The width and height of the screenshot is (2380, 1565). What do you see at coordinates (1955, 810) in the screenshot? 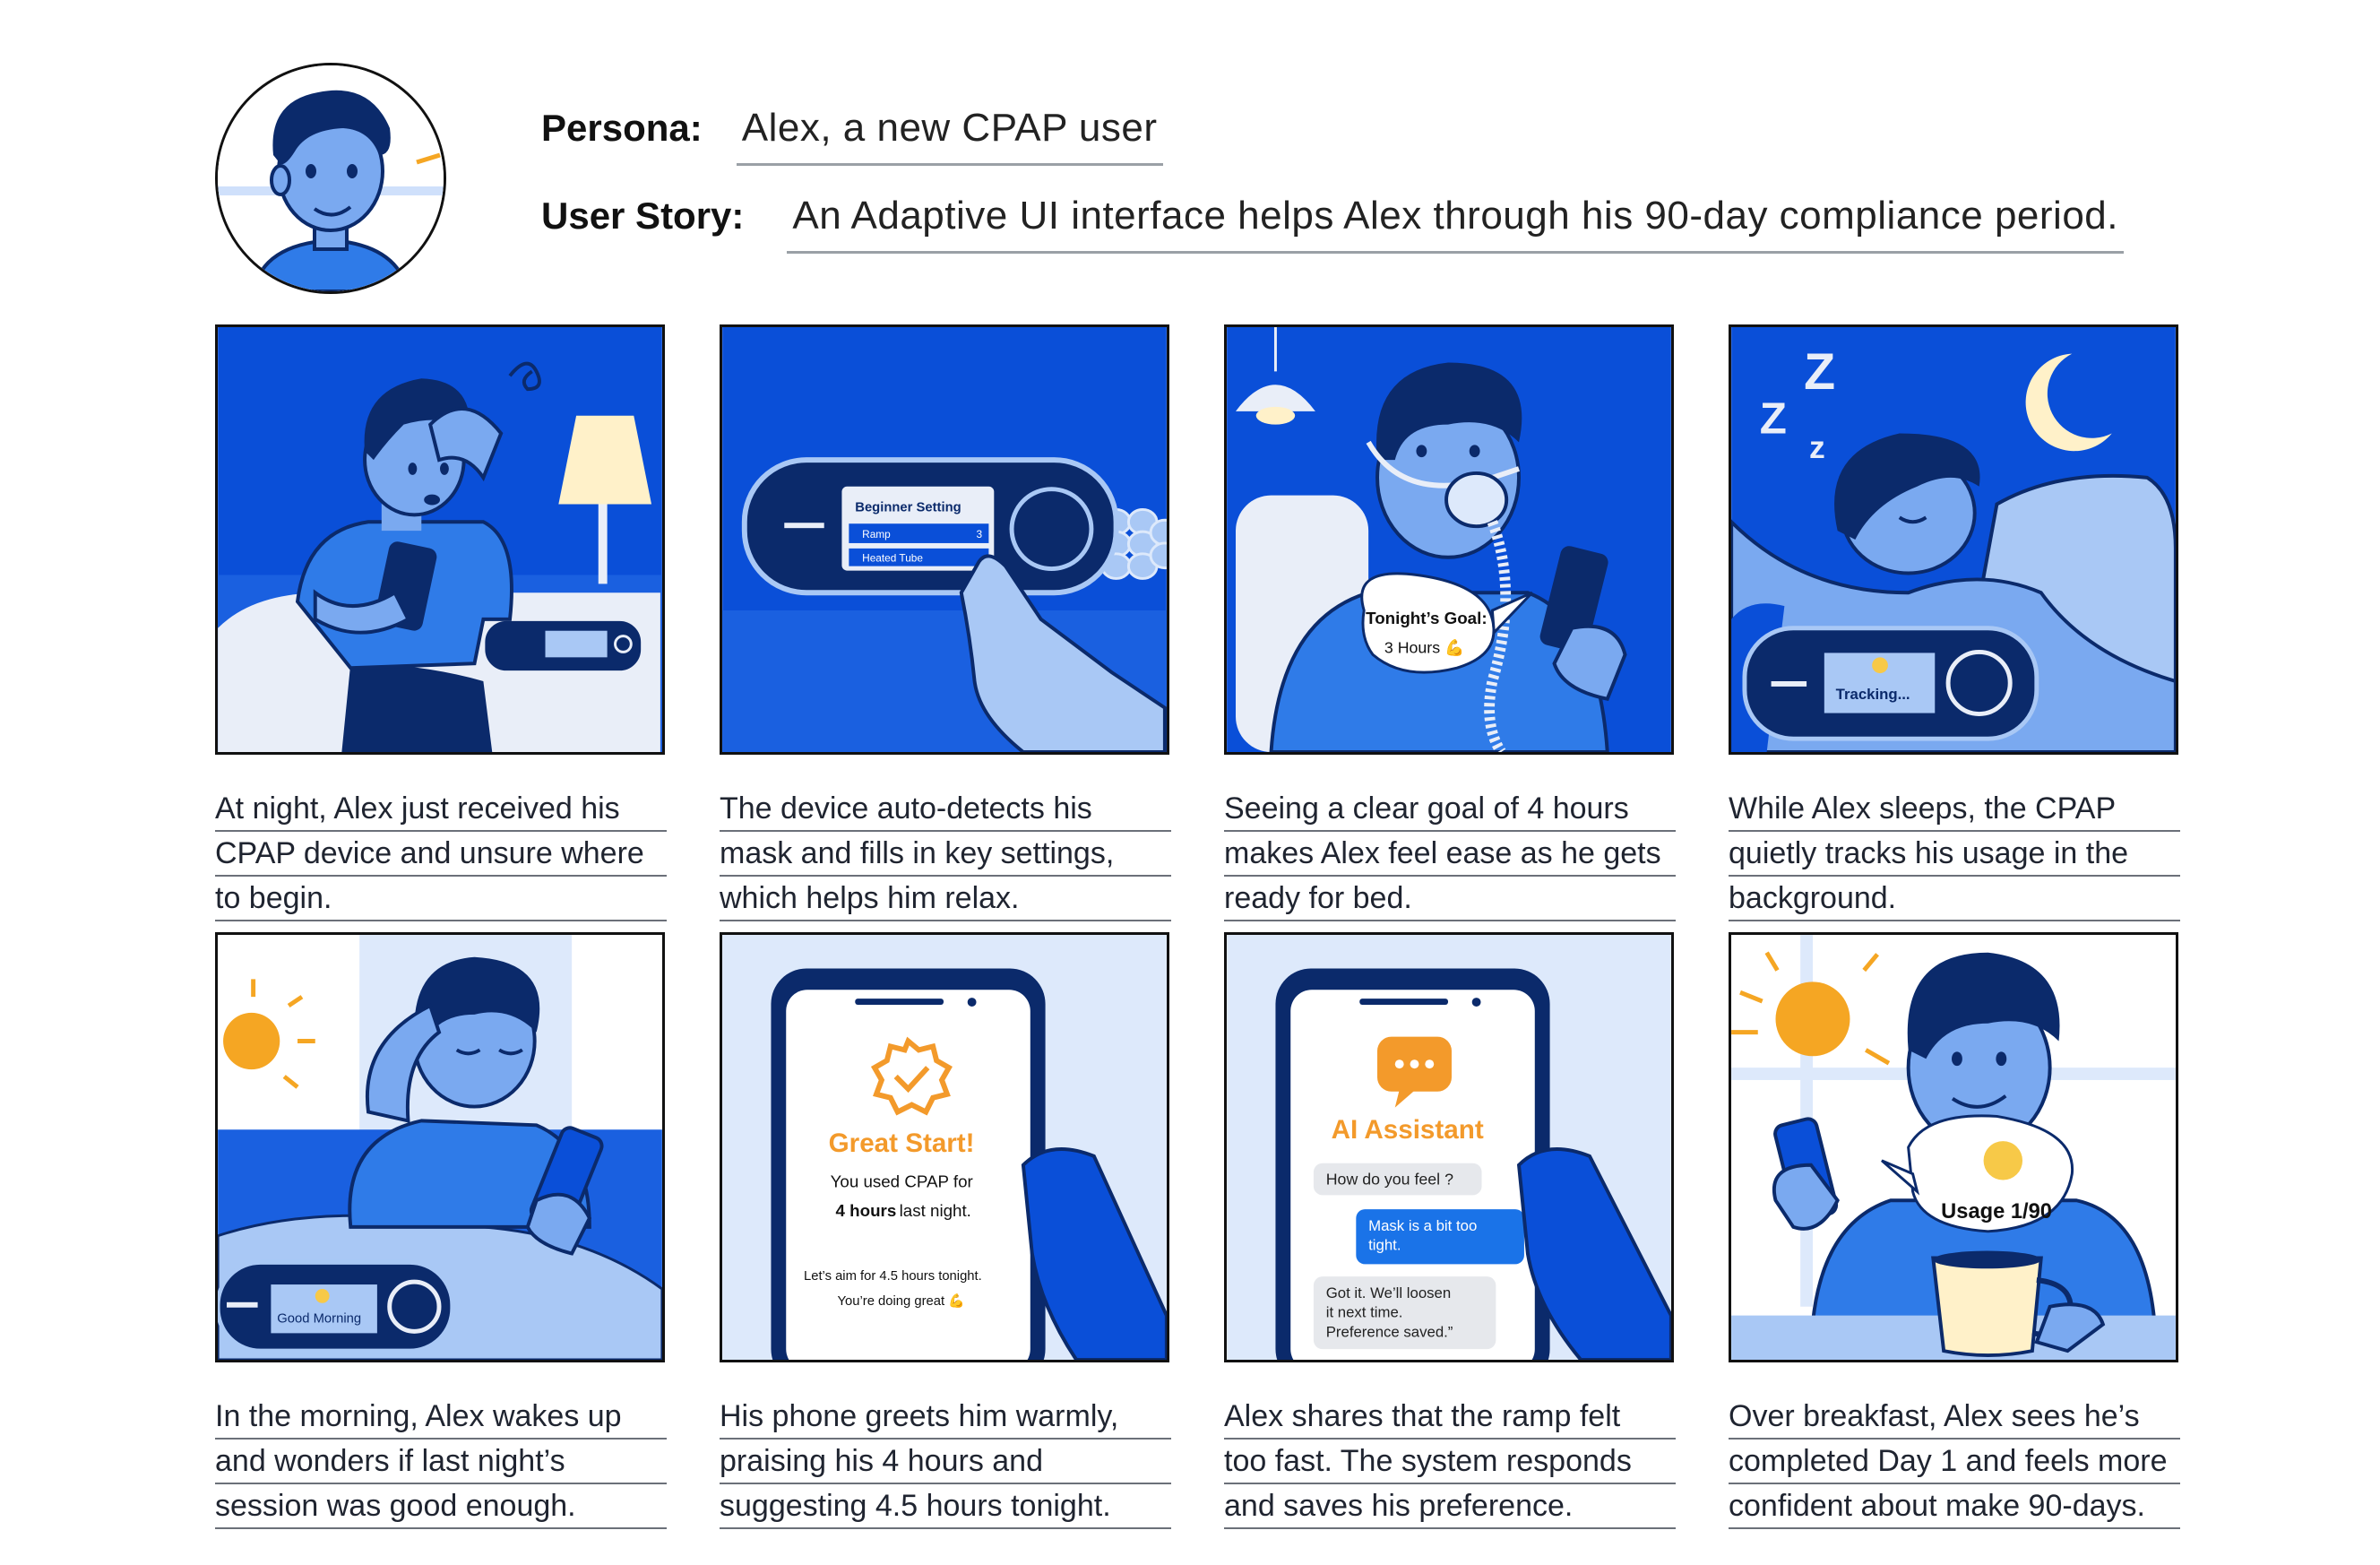
I see `caption-line: While Alex sleeps, the CPAP` at bounding box center [1955, 810].